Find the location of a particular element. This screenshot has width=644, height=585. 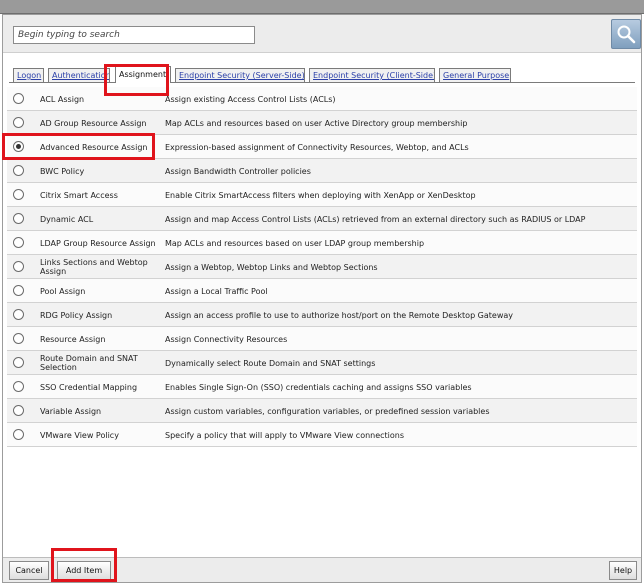

radio-selected is located at coordinates (18, 146).